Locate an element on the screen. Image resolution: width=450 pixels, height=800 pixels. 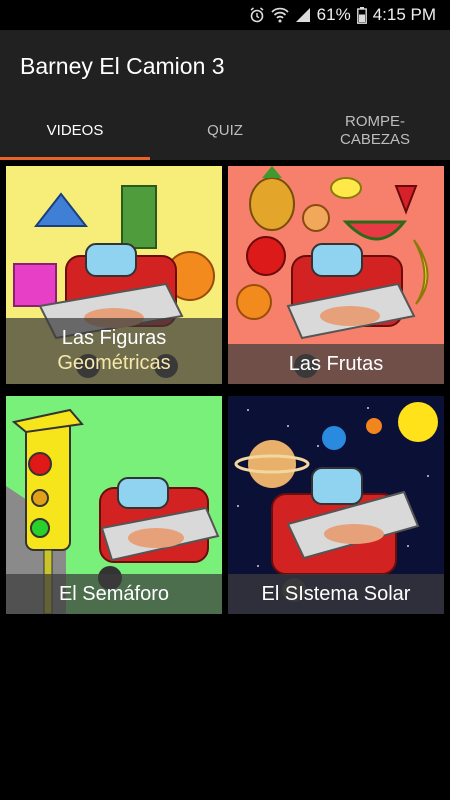
video-card-sistema-solar: El SIstema Solar is located at coordinates (336, 505).